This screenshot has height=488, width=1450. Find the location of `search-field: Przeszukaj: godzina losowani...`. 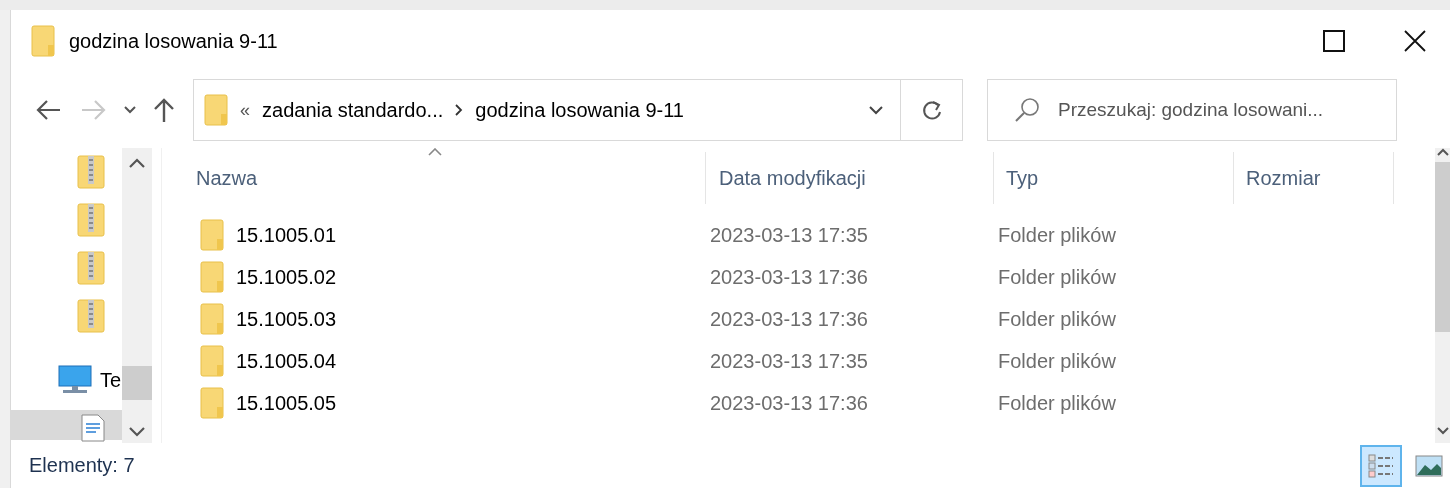

search-field: Przeszukaj: godzina losowani... is located at coordinates (1223, 110).